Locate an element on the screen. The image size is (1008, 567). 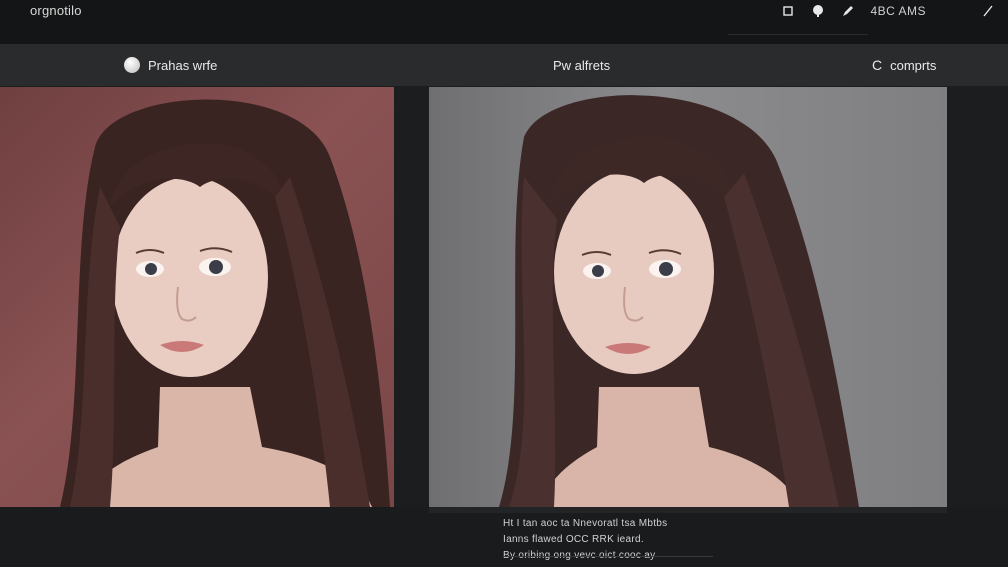
caption-underline is located at coordinates (608, 556).